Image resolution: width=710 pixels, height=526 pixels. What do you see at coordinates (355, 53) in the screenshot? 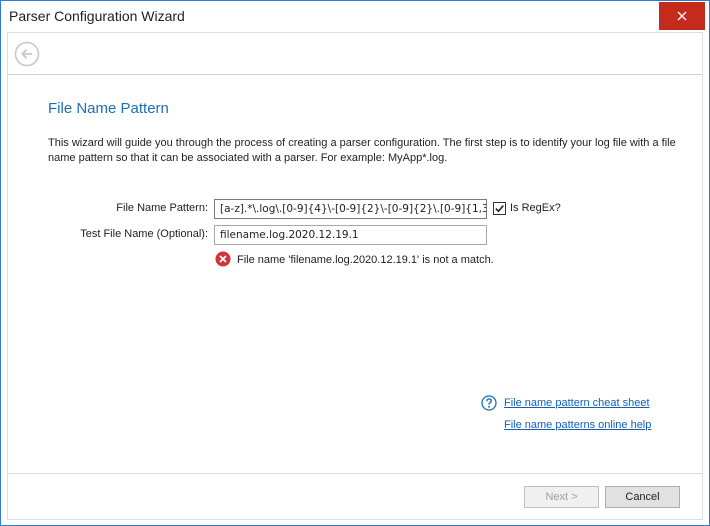
I see `wizard-toolbar` at bounding box center [355, 53].